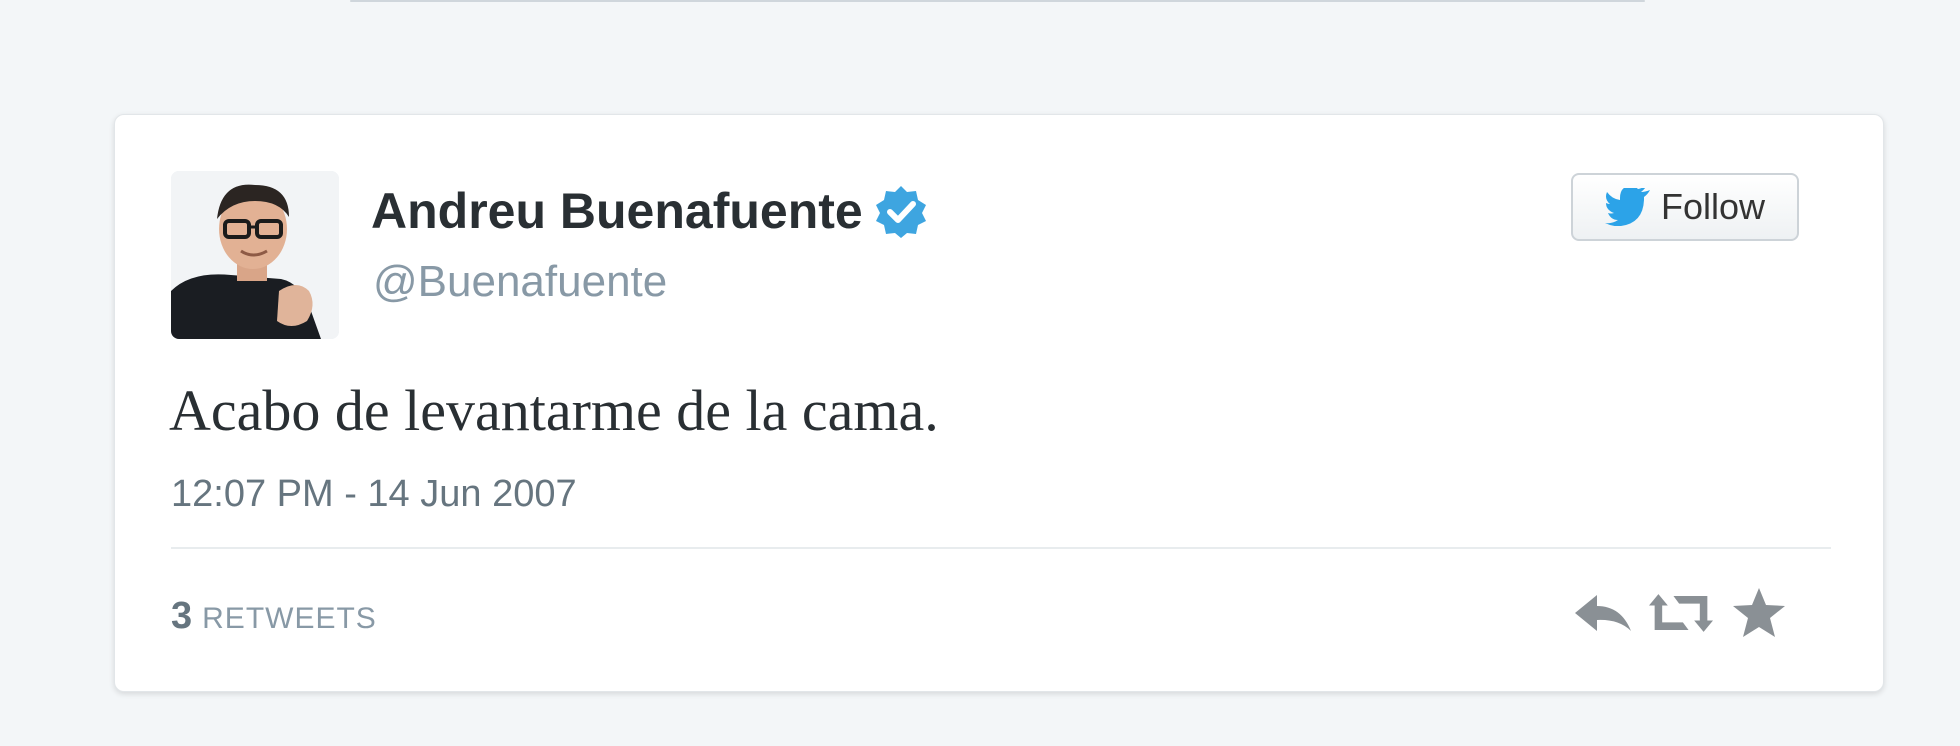  I want to click on favorite-button, so click(1759, 613).